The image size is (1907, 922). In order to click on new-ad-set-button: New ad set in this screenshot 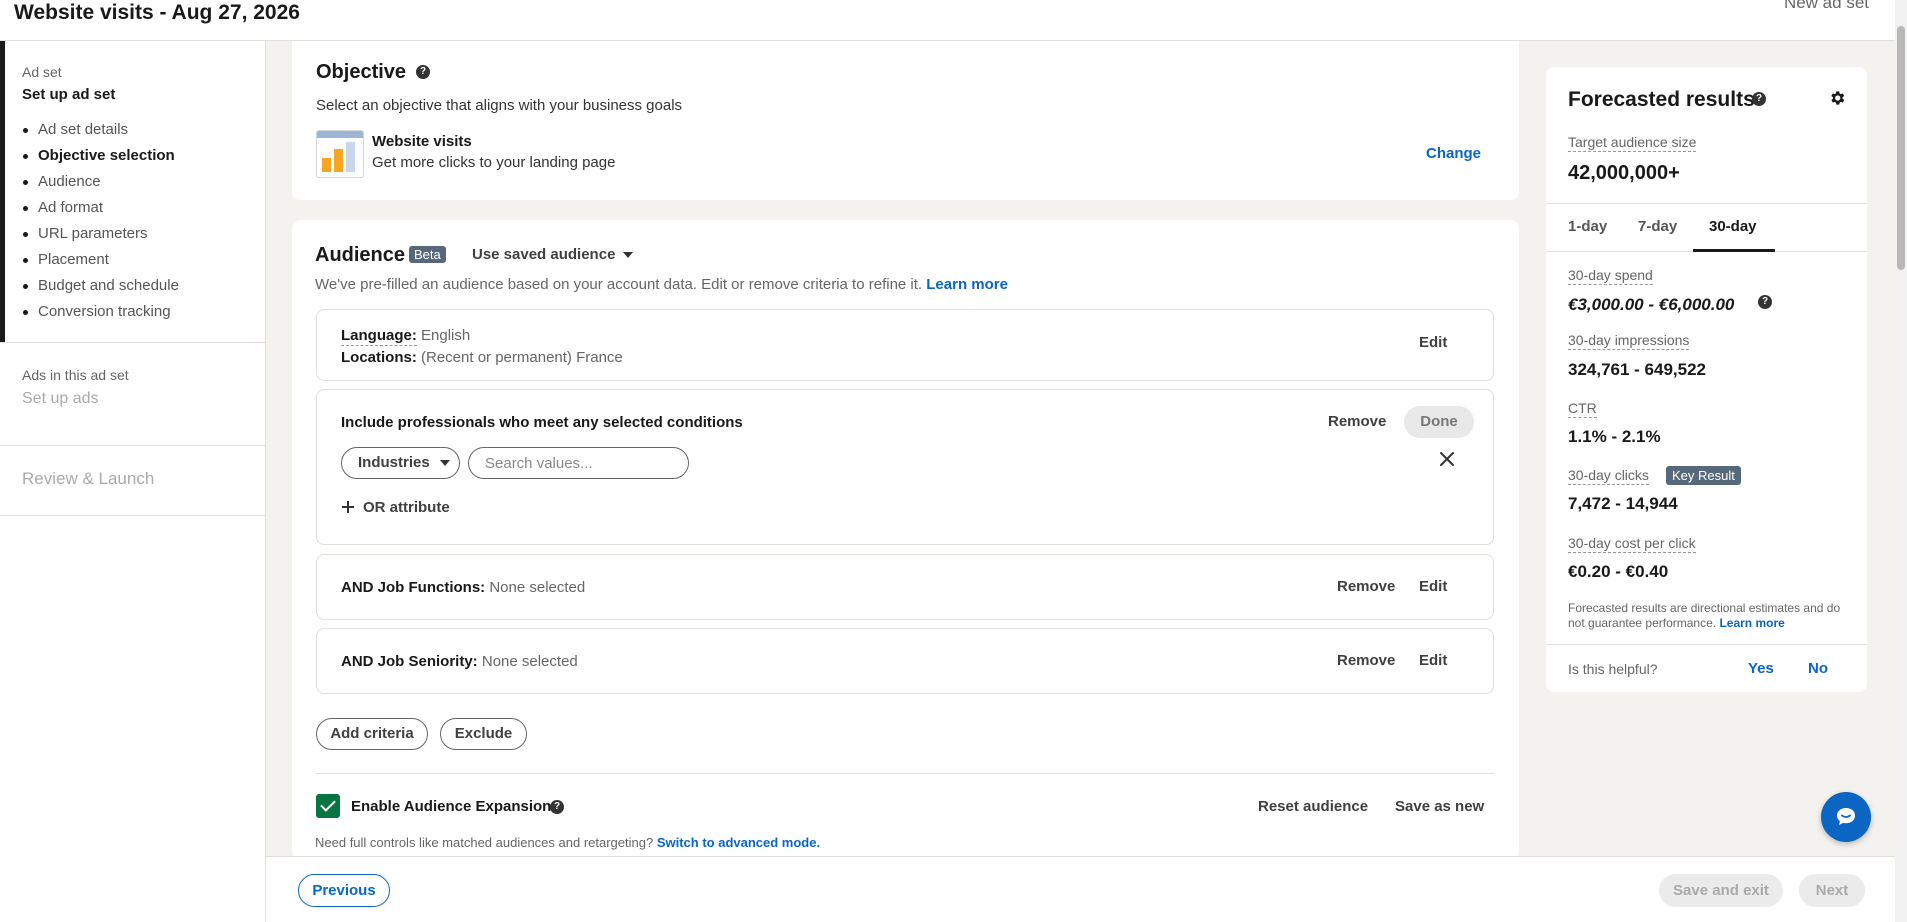, I will do `click(1826, 6)`.